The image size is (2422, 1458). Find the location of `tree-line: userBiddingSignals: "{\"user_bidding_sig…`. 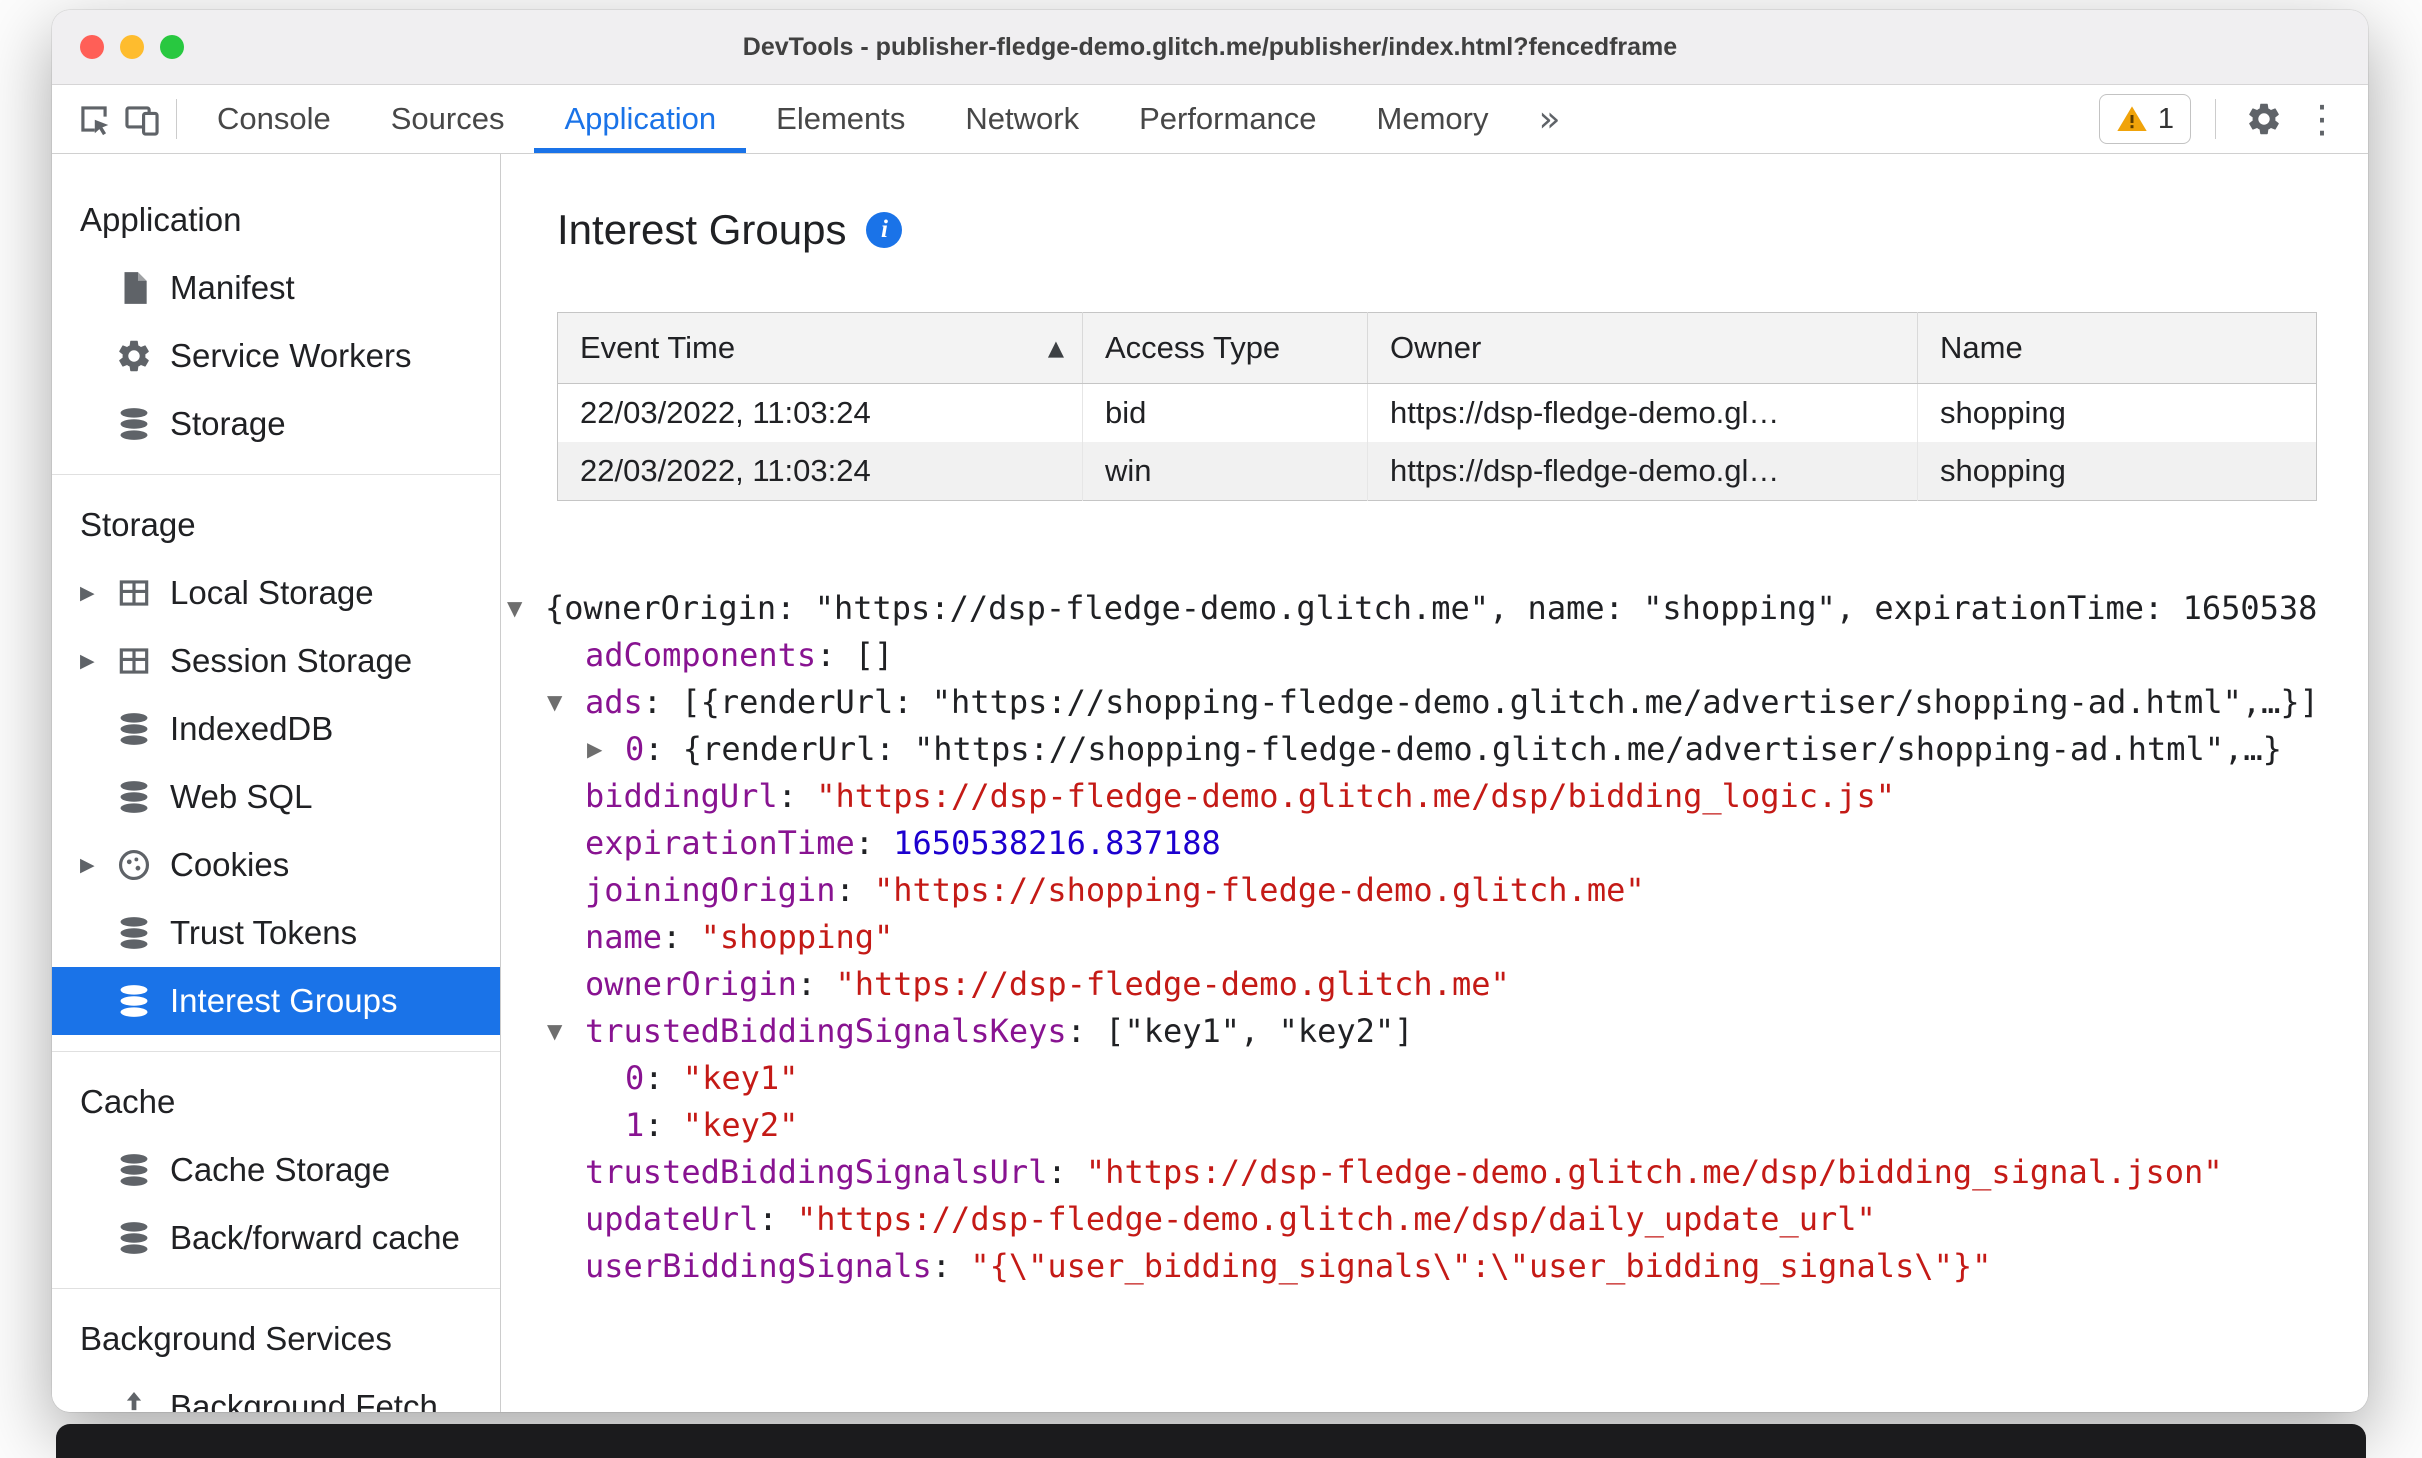

tree-line: userBiddingSignals: "{\"user_bidding_sig… is located at coordinates (1434, 1266).